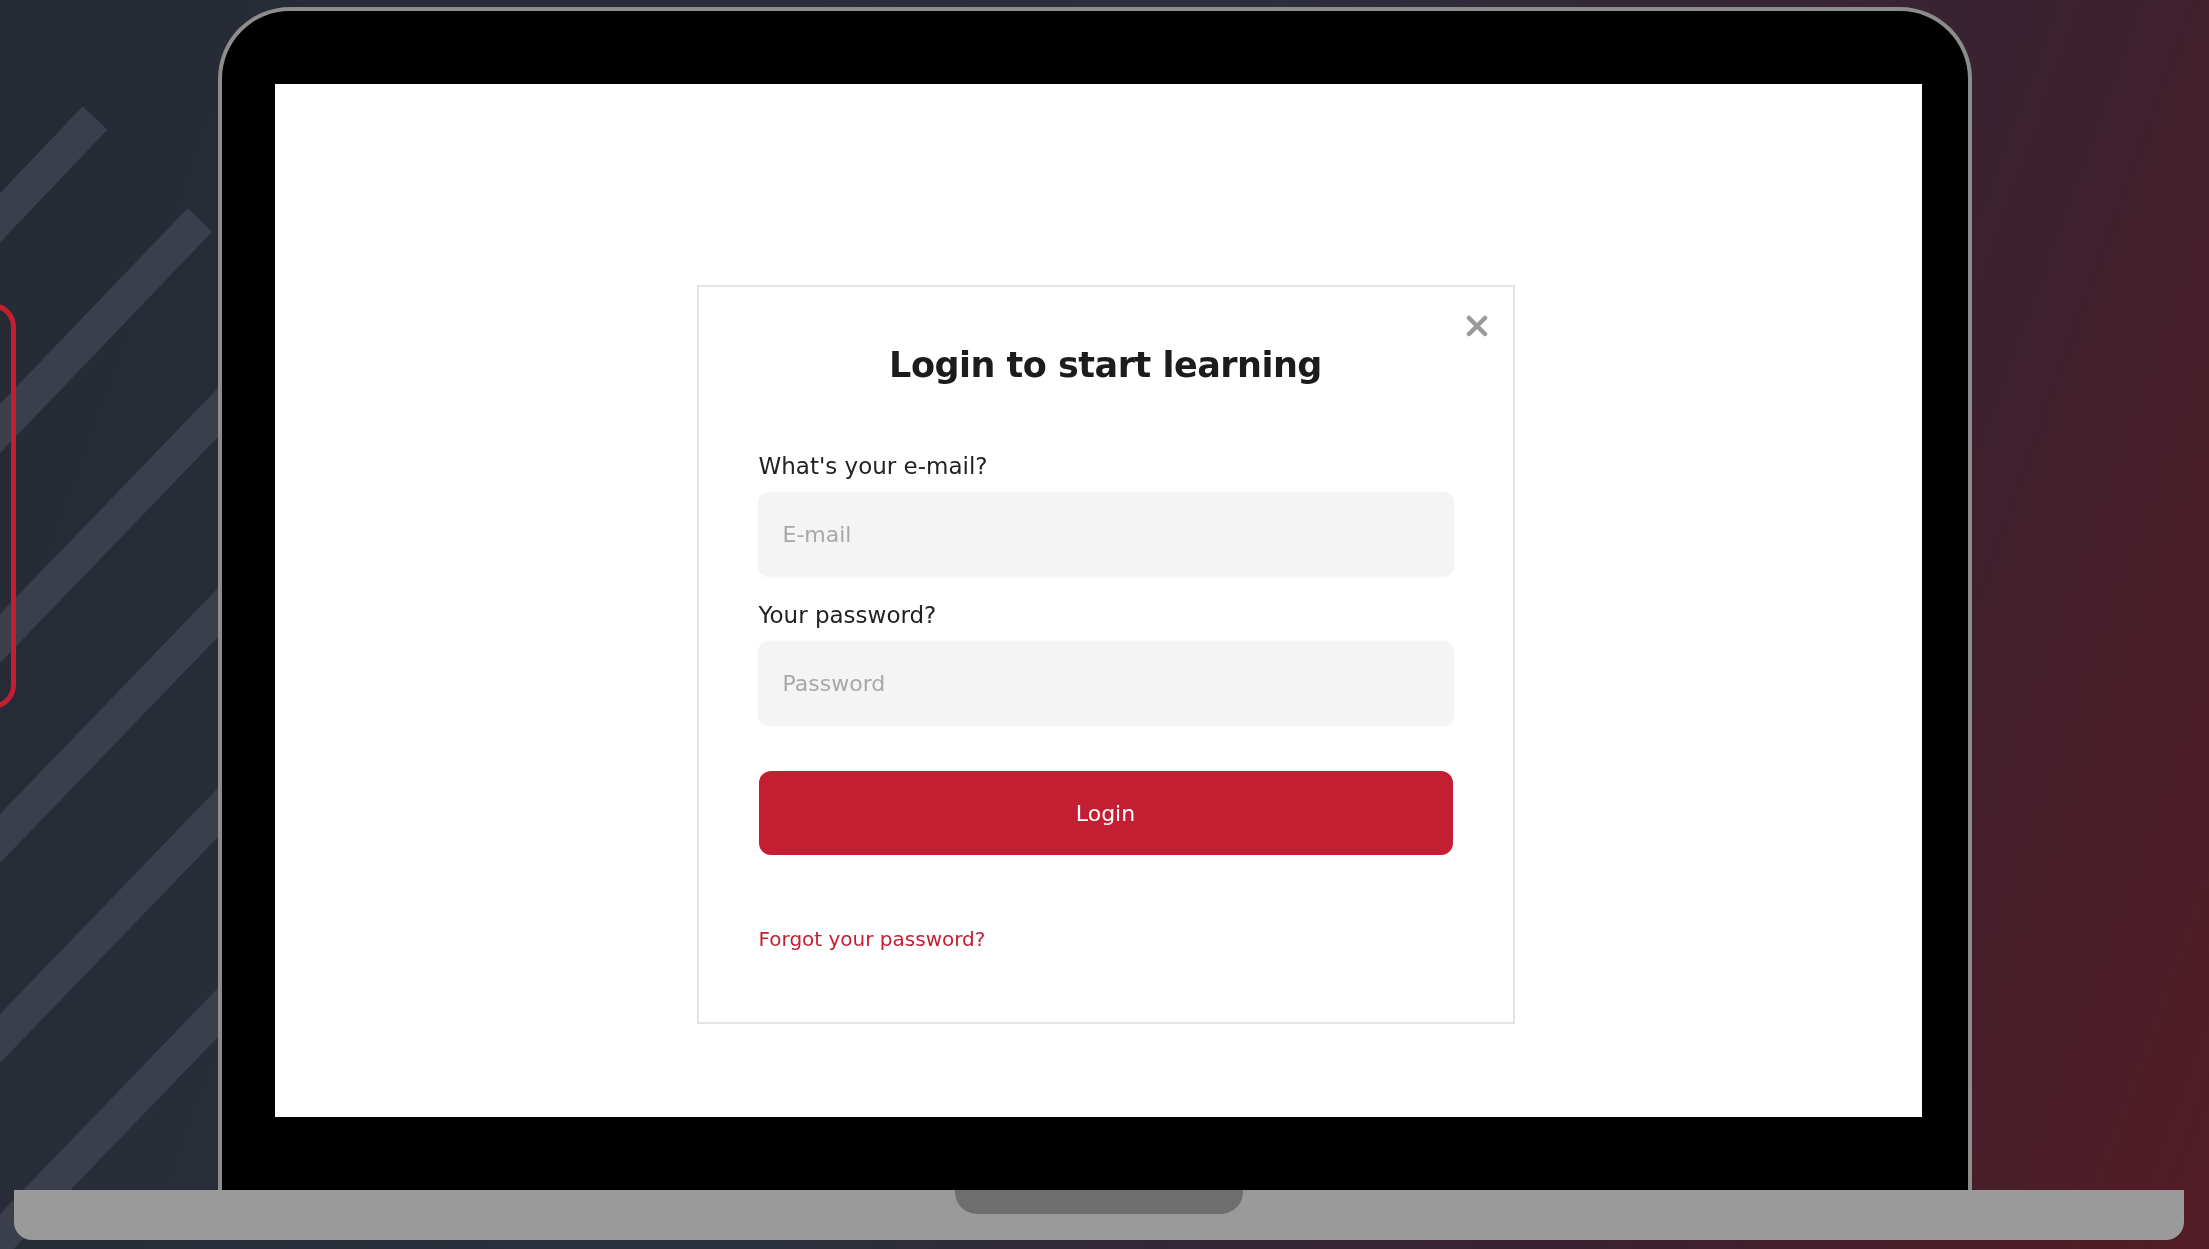  Describe the element at coordinates (873, 466) in the screenshot. I see `field-label: What's your e-mail?` at that location.